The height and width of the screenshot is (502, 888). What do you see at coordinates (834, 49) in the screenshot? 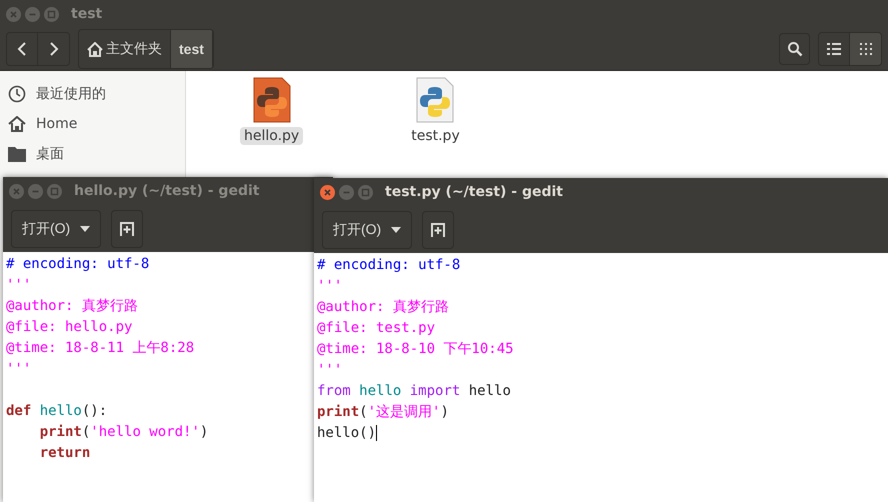
I see `list-icon` at bounding box center [834, 49].